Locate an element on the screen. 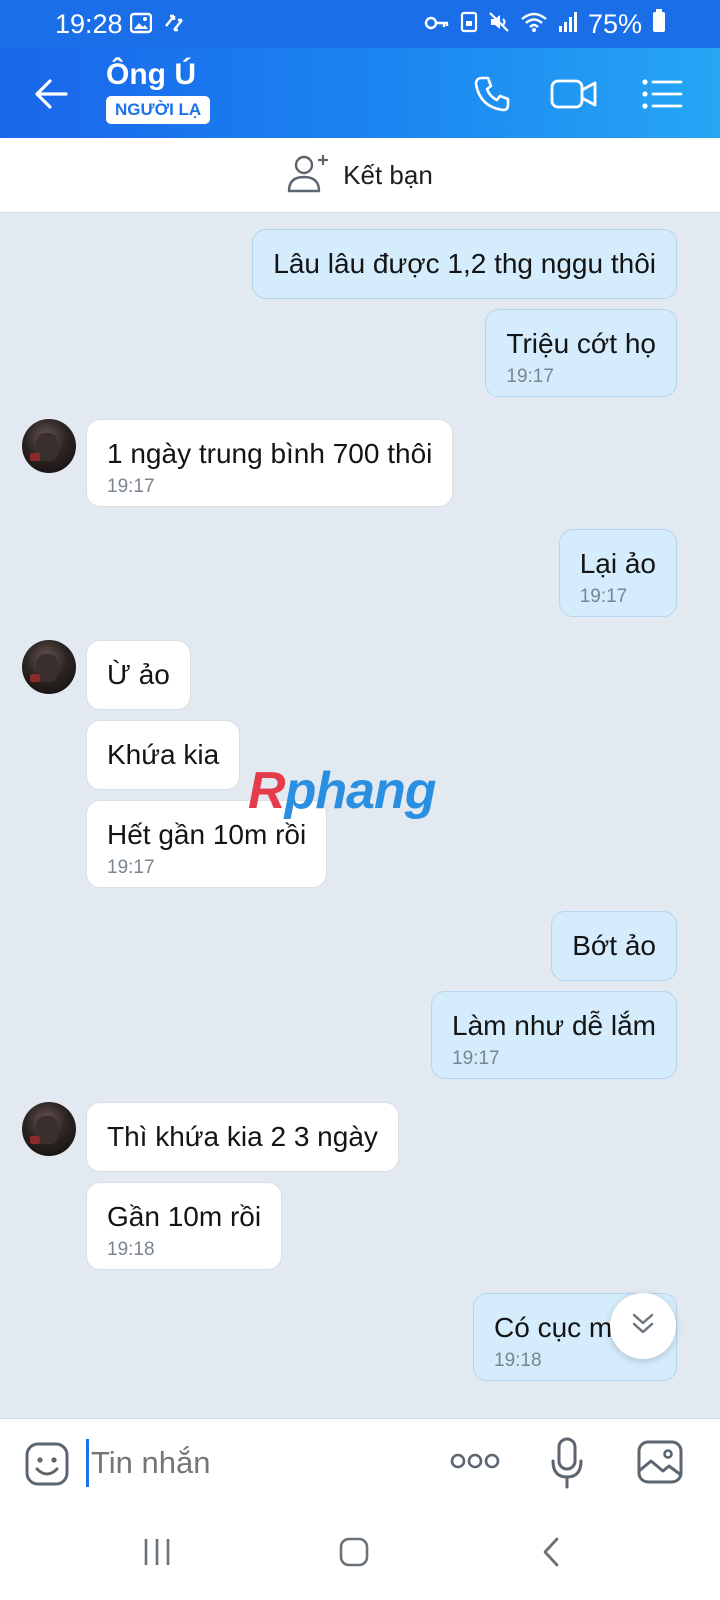 The image size is (720, 1600). chat-header: Ông Ú NGƯỜI LẠ is located at coordinates (360, 93).